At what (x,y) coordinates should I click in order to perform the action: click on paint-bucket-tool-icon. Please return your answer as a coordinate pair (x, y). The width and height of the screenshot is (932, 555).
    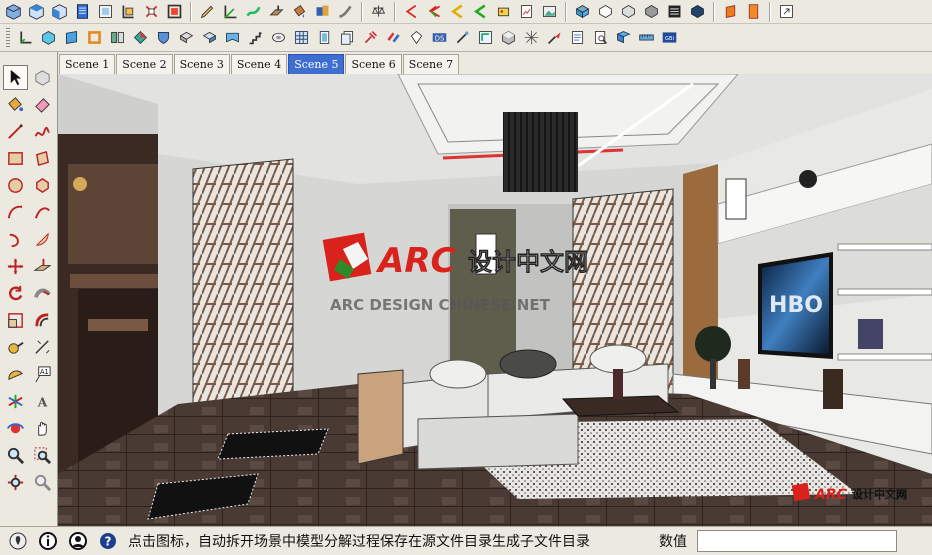
    Looking at the image, I should click on (15, 104).